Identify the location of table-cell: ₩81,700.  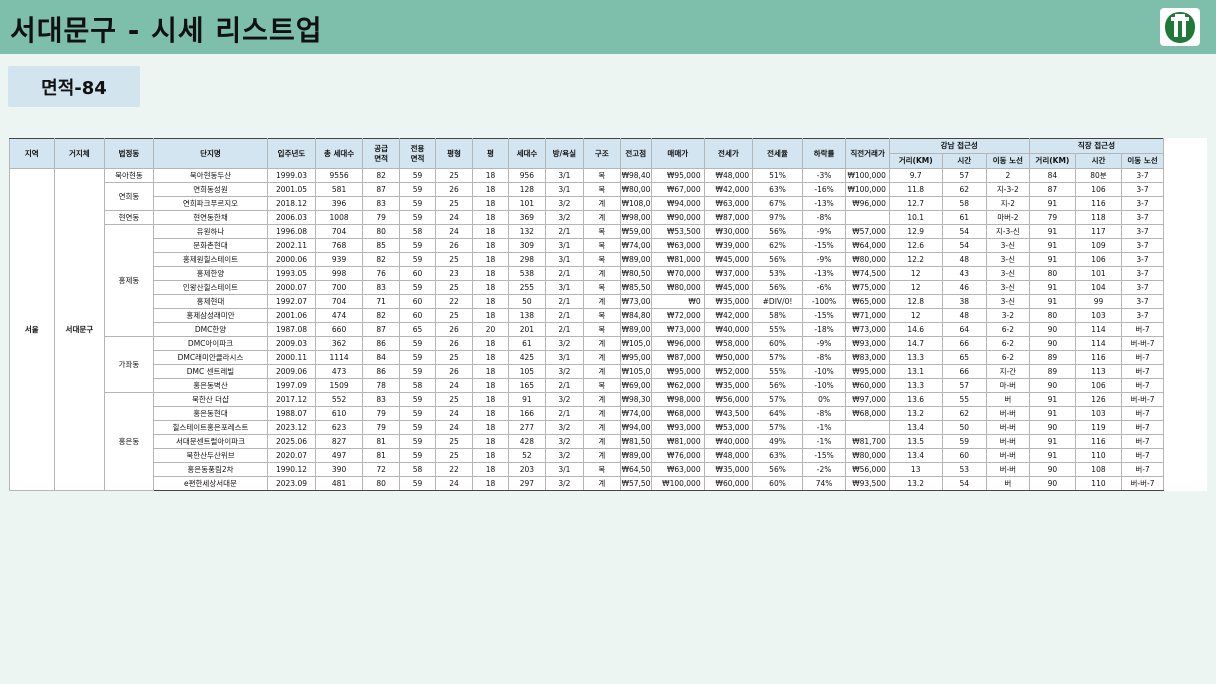
(867, 441).